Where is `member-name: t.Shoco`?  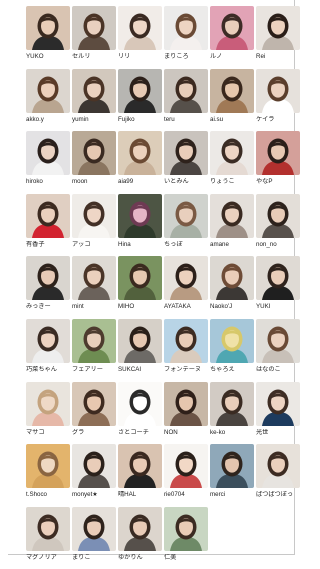
member-name: t.Shoco is located at coordinates (49, 495).